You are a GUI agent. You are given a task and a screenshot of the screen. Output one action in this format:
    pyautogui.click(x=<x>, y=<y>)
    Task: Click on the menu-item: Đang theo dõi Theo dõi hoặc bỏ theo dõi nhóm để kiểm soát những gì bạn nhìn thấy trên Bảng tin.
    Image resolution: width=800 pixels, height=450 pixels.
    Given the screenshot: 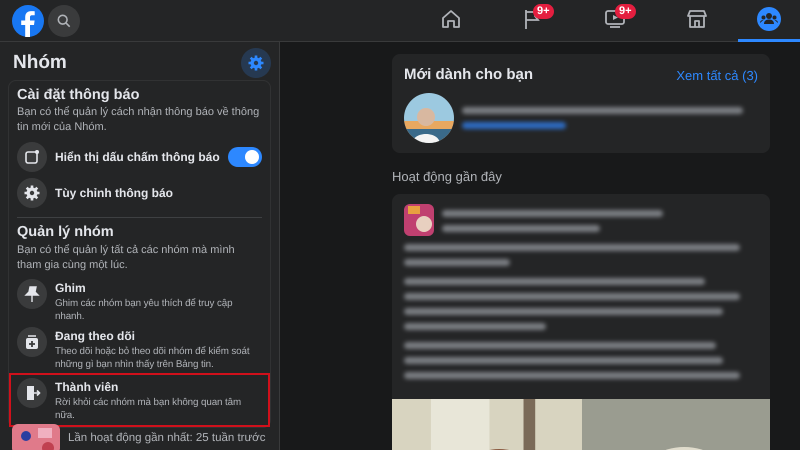 What is the action you would take?
    pyautogui.click(x=139, y=348)
    